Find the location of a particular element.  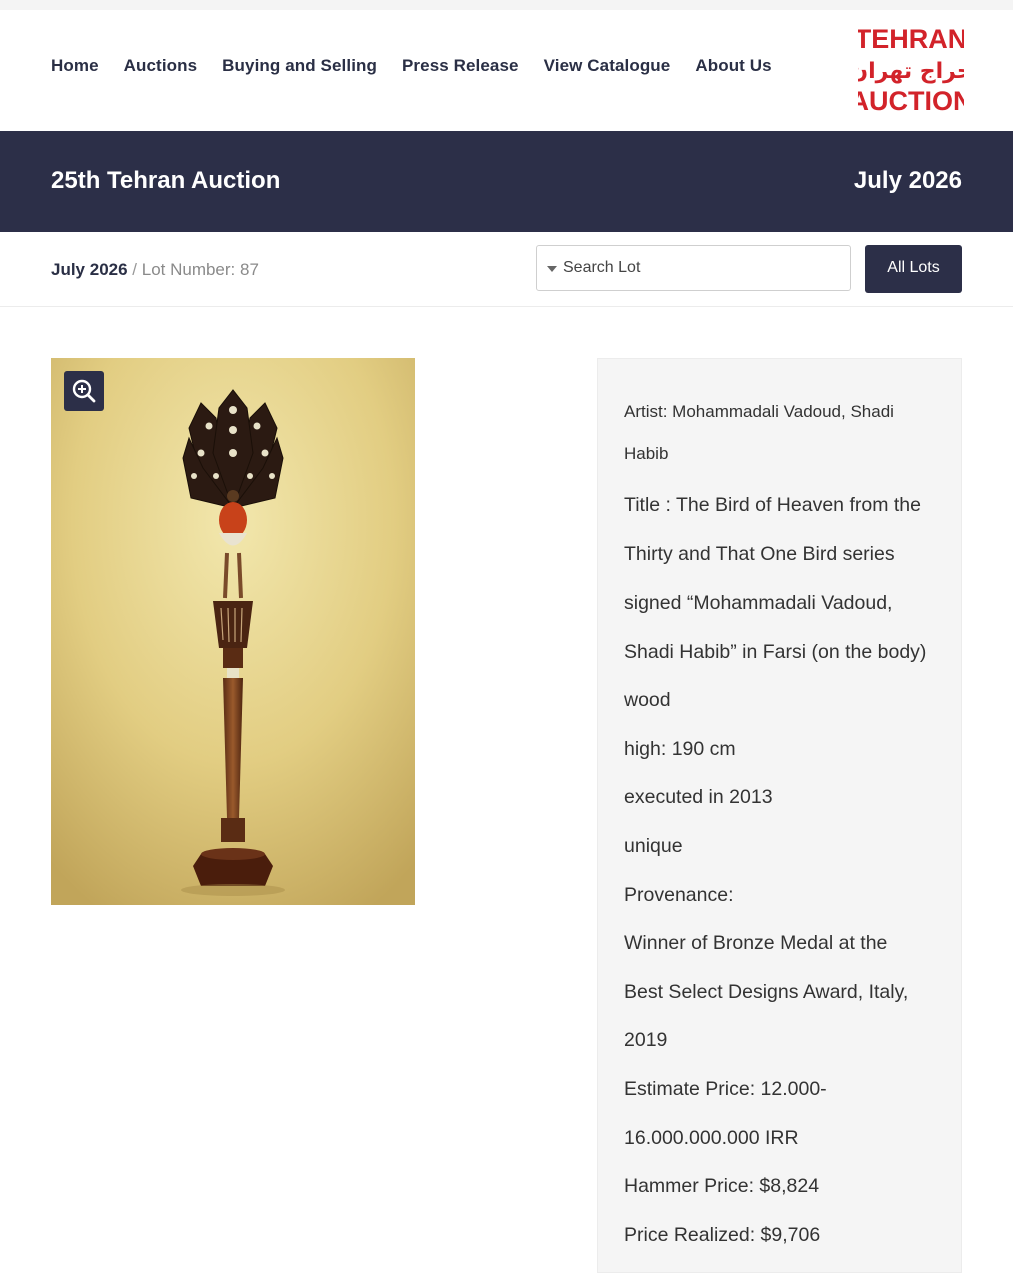

nav-press-release: Press Release is located at coordinates (460, 66).